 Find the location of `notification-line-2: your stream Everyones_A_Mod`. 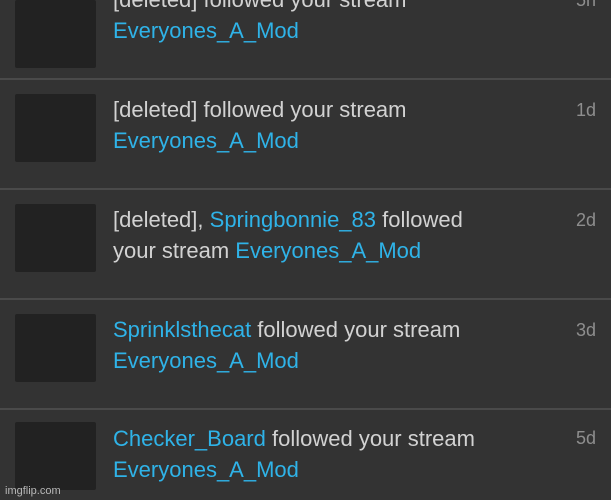

notification-line-2: your stream Everyones_A_Mod is located at coordinates (323, 250).